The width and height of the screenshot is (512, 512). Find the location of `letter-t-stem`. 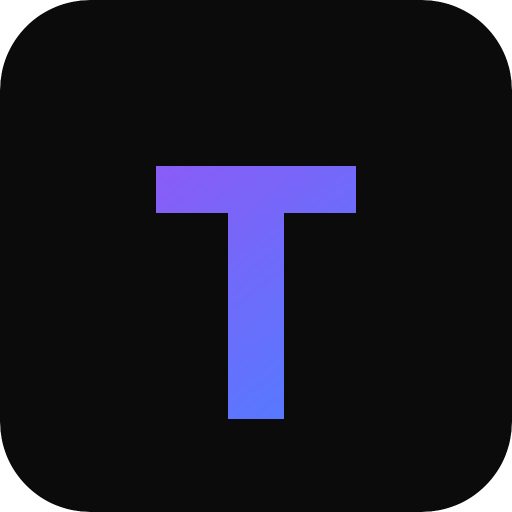

letter-t-stem is located at coordinates (256, 292).